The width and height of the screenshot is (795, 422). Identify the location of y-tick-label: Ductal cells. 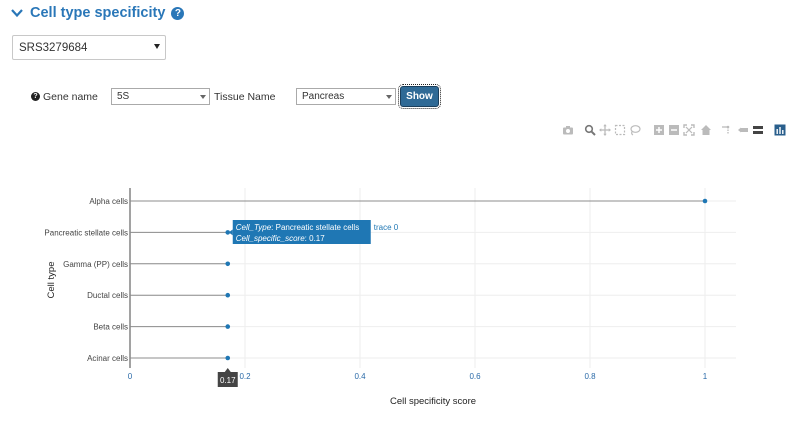
(107, 295).